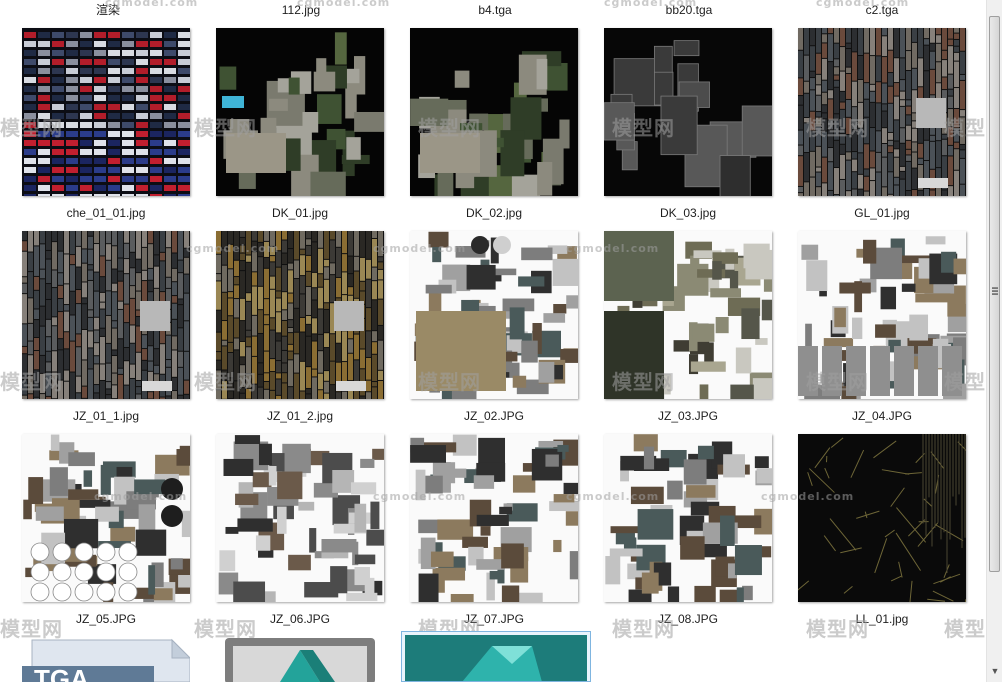  I want to click on 3dsmax-file-icon, so click(300, 659).